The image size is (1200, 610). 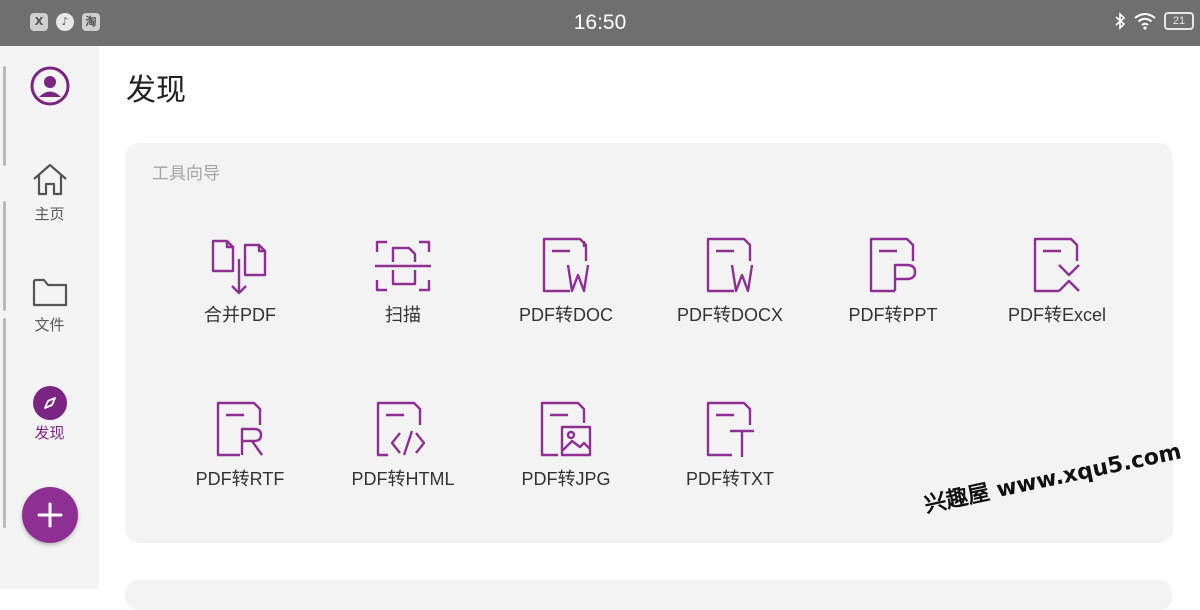 I want to click on tool-label: PDF转Excel, so click(x=1056, y=315).